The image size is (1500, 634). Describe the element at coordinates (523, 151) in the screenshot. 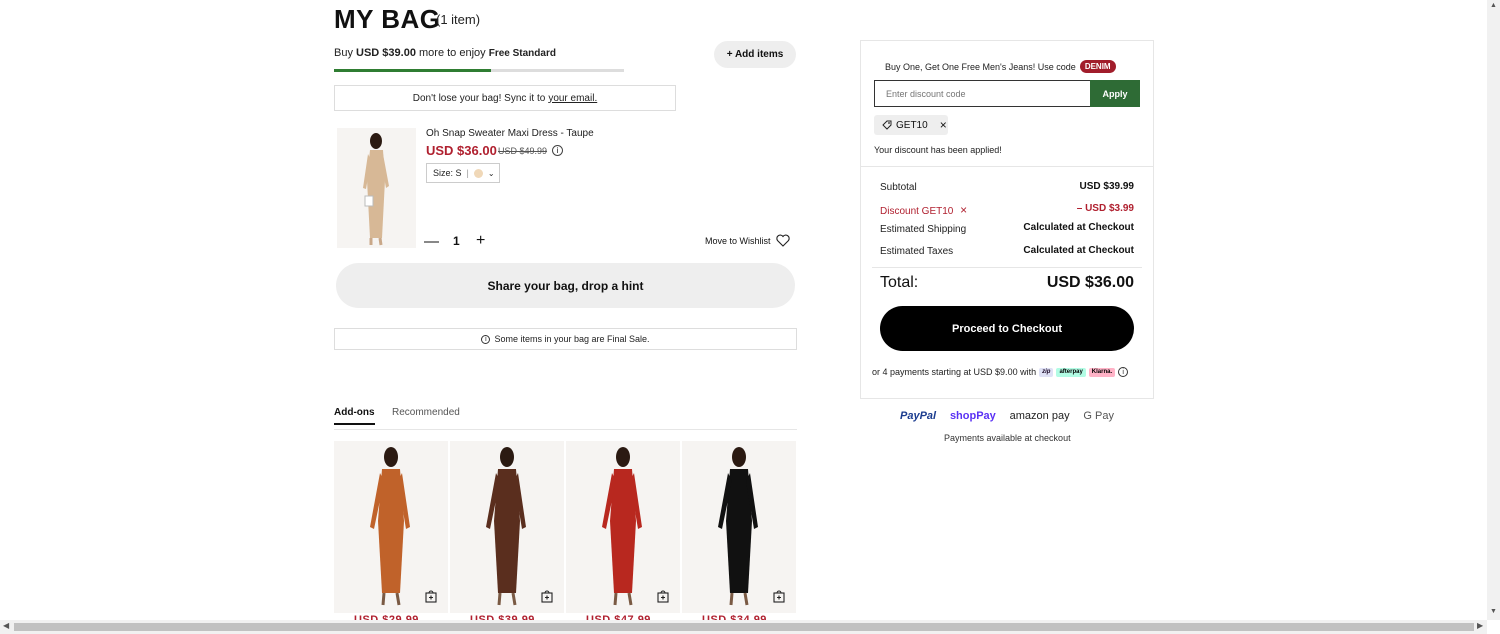

I see `product-original-price: USD $49.99` at that location.